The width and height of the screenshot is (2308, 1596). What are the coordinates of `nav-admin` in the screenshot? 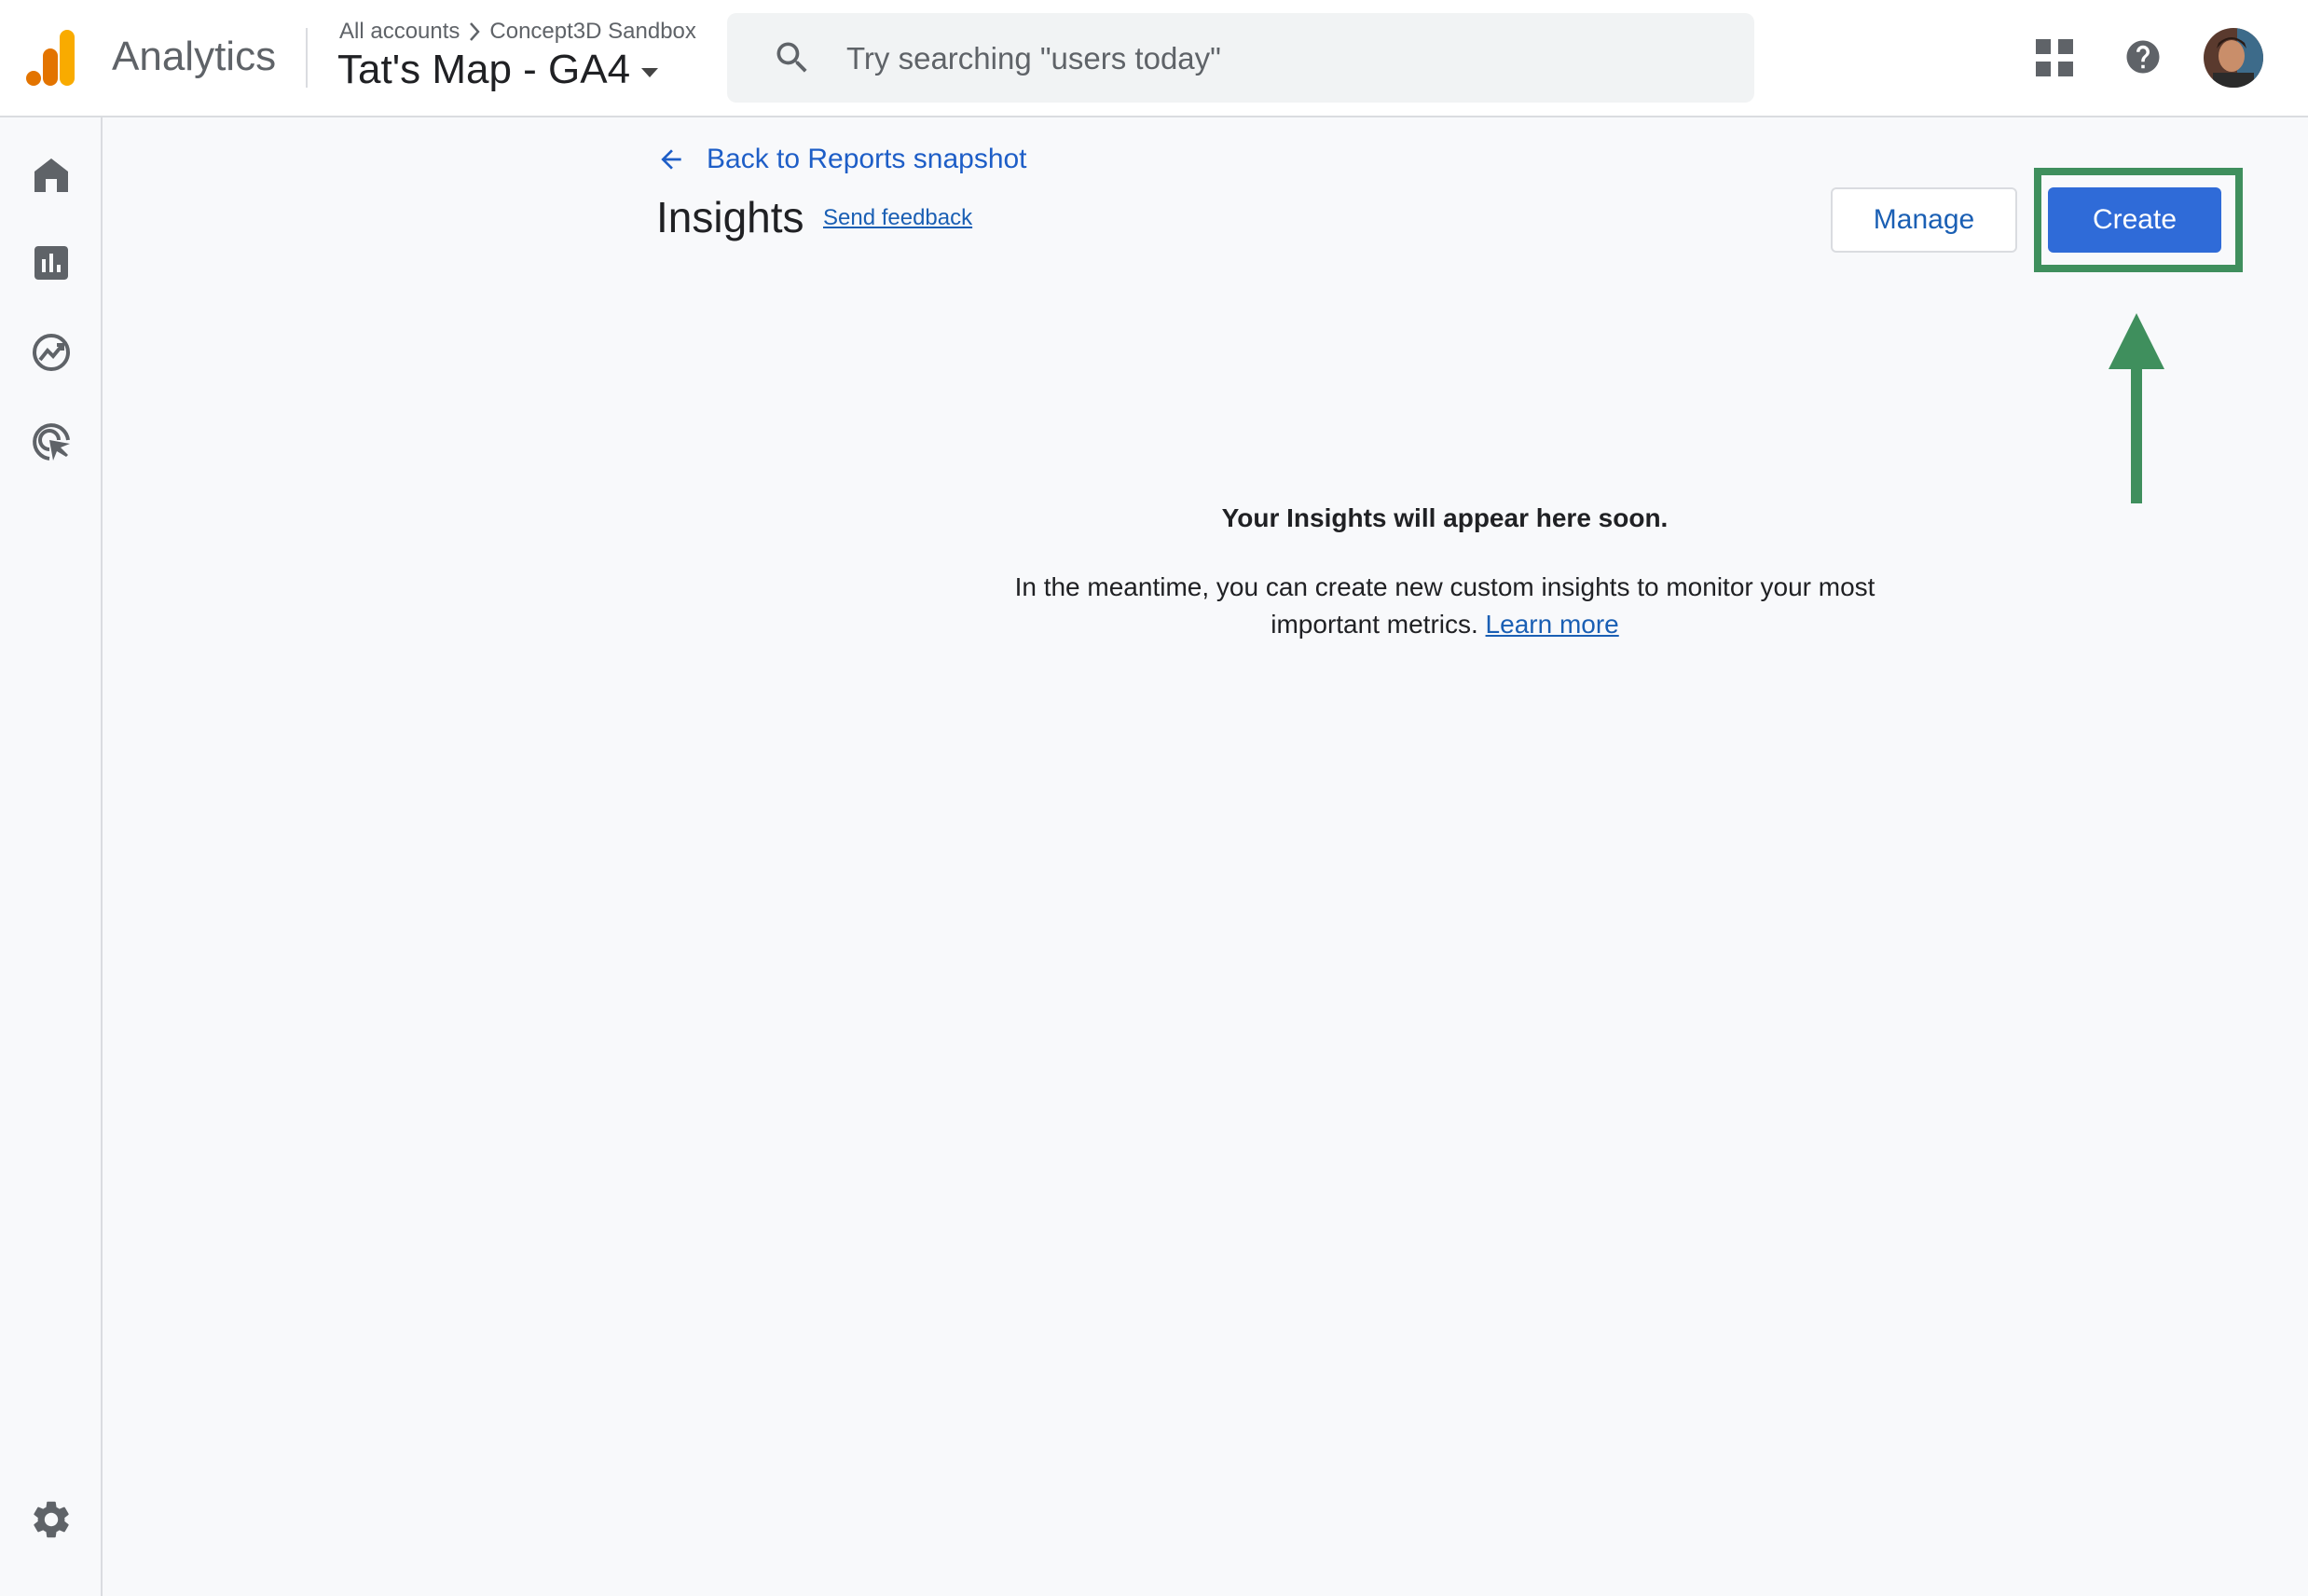 It's located at (51, 1519).